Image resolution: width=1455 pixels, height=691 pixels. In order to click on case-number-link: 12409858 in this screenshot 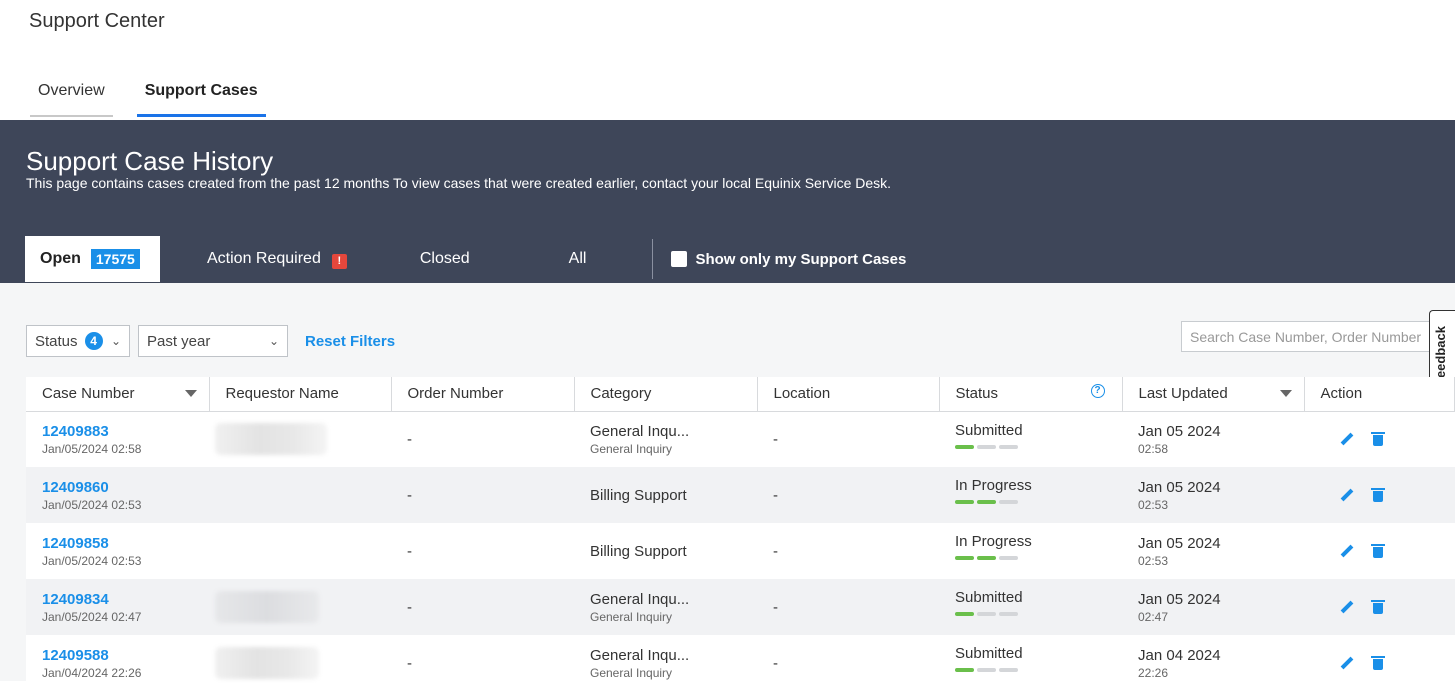, I will do `click(117, 543)`.